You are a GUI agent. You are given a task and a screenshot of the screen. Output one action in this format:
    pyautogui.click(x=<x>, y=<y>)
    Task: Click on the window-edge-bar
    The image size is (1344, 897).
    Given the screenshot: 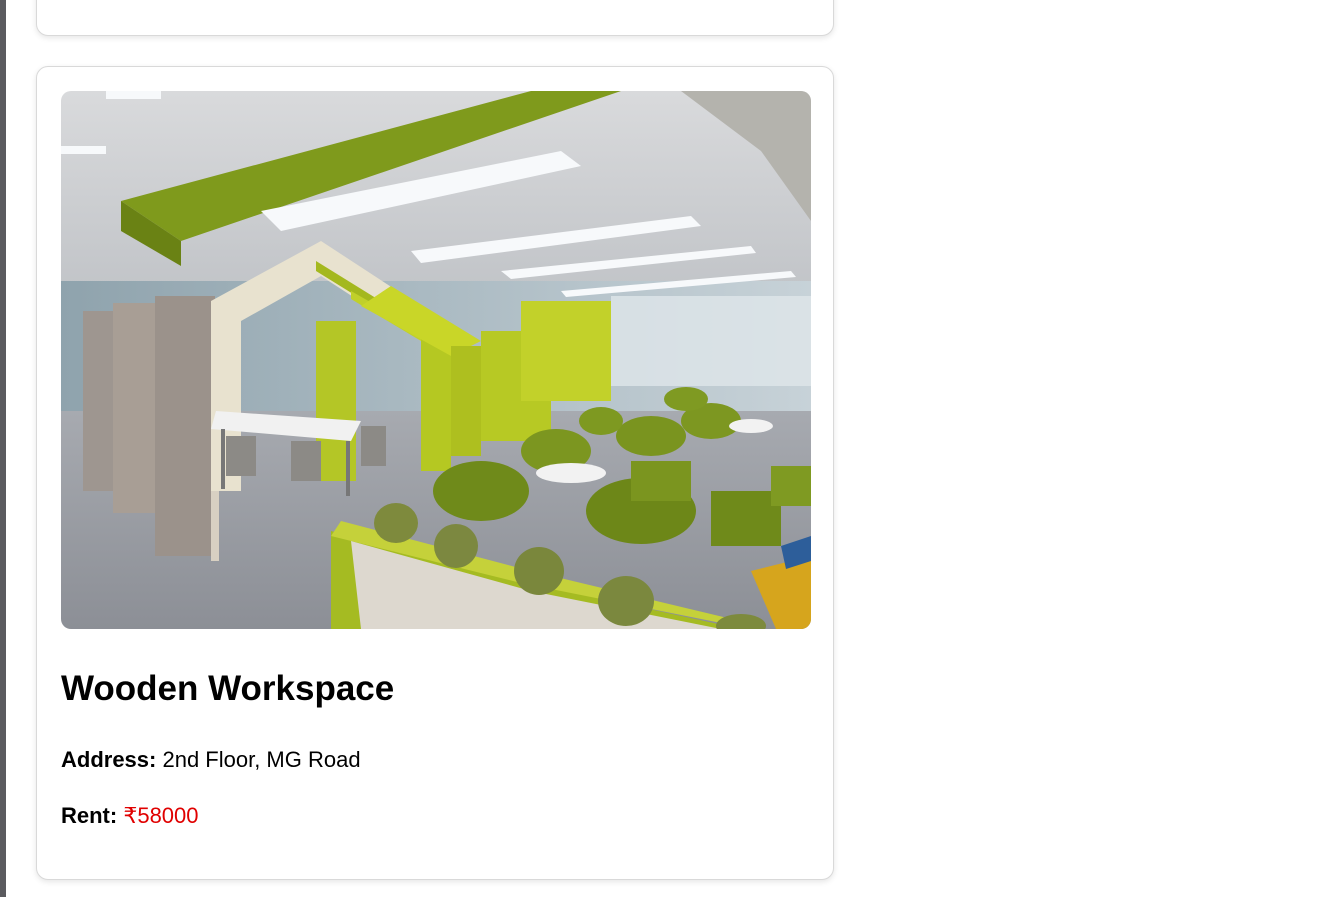 What is the action you would take?
    pyautogui.click(x=3, y=448)
    